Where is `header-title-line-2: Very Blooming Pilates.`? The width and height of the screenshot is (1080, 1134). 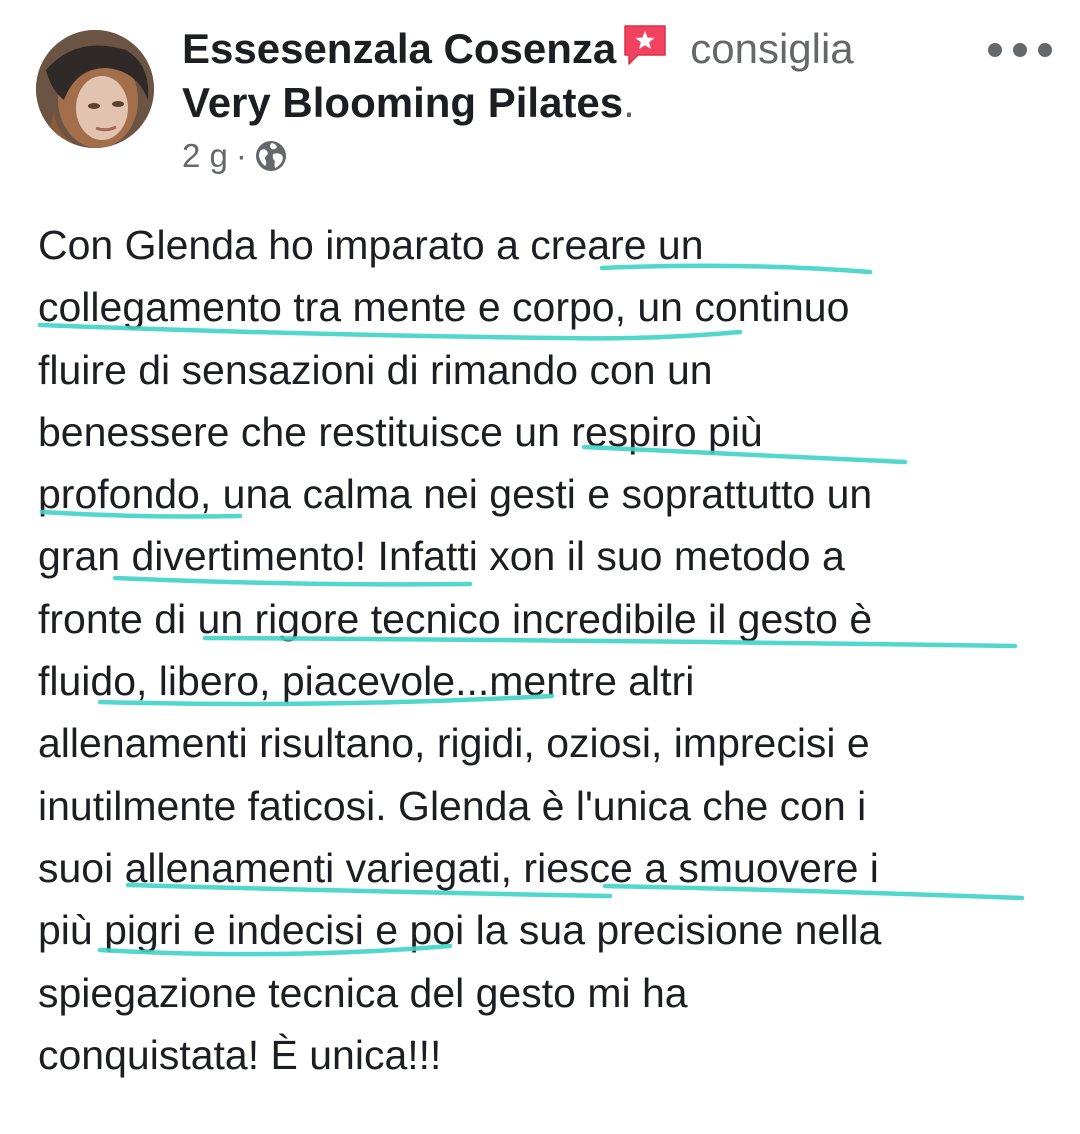
header-title-line-2: Very Blooming Pilates. is located at coordinates (582, 103).